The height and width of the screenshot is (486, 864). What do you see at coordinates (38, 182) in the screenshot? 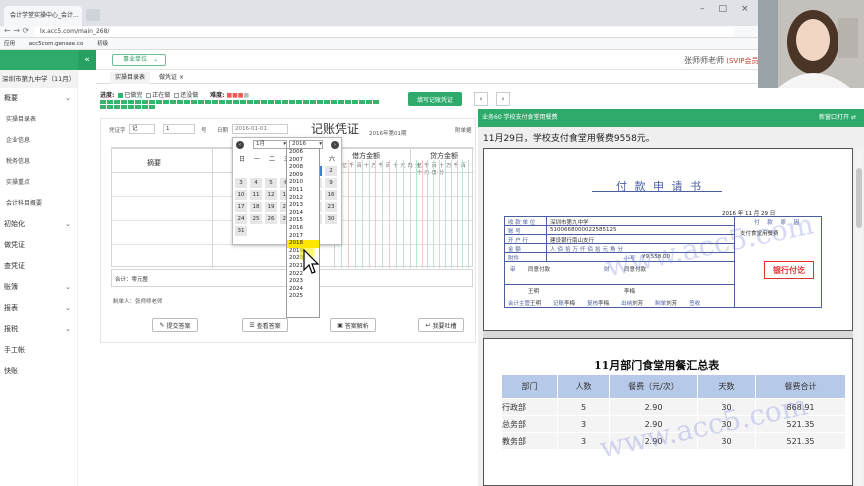
I see `sidebar-item-key-points: 实操重点` at bounding box center [38, 182].